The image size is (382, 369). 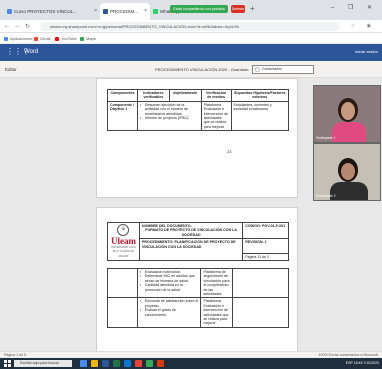 I want to click on sharing-banner: Estás compartiendo una pestaña, so click(x=199, y=9).